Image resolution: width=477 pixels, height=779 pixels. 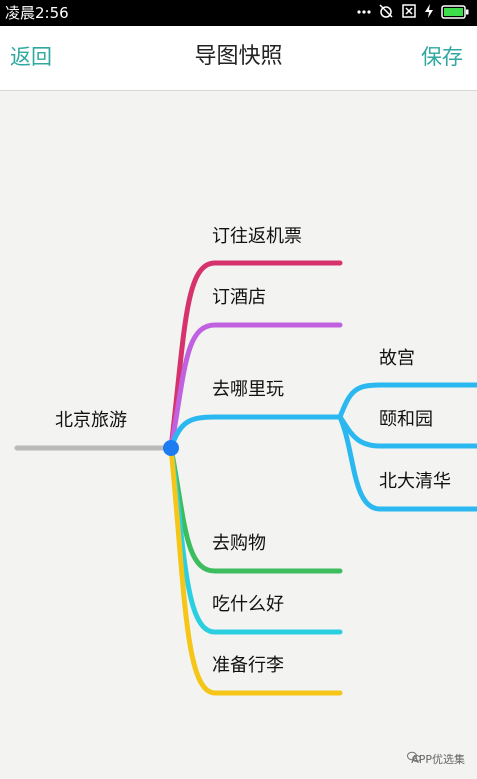 I want to click on page-title: 导图快照, so click(x=238, y=56).